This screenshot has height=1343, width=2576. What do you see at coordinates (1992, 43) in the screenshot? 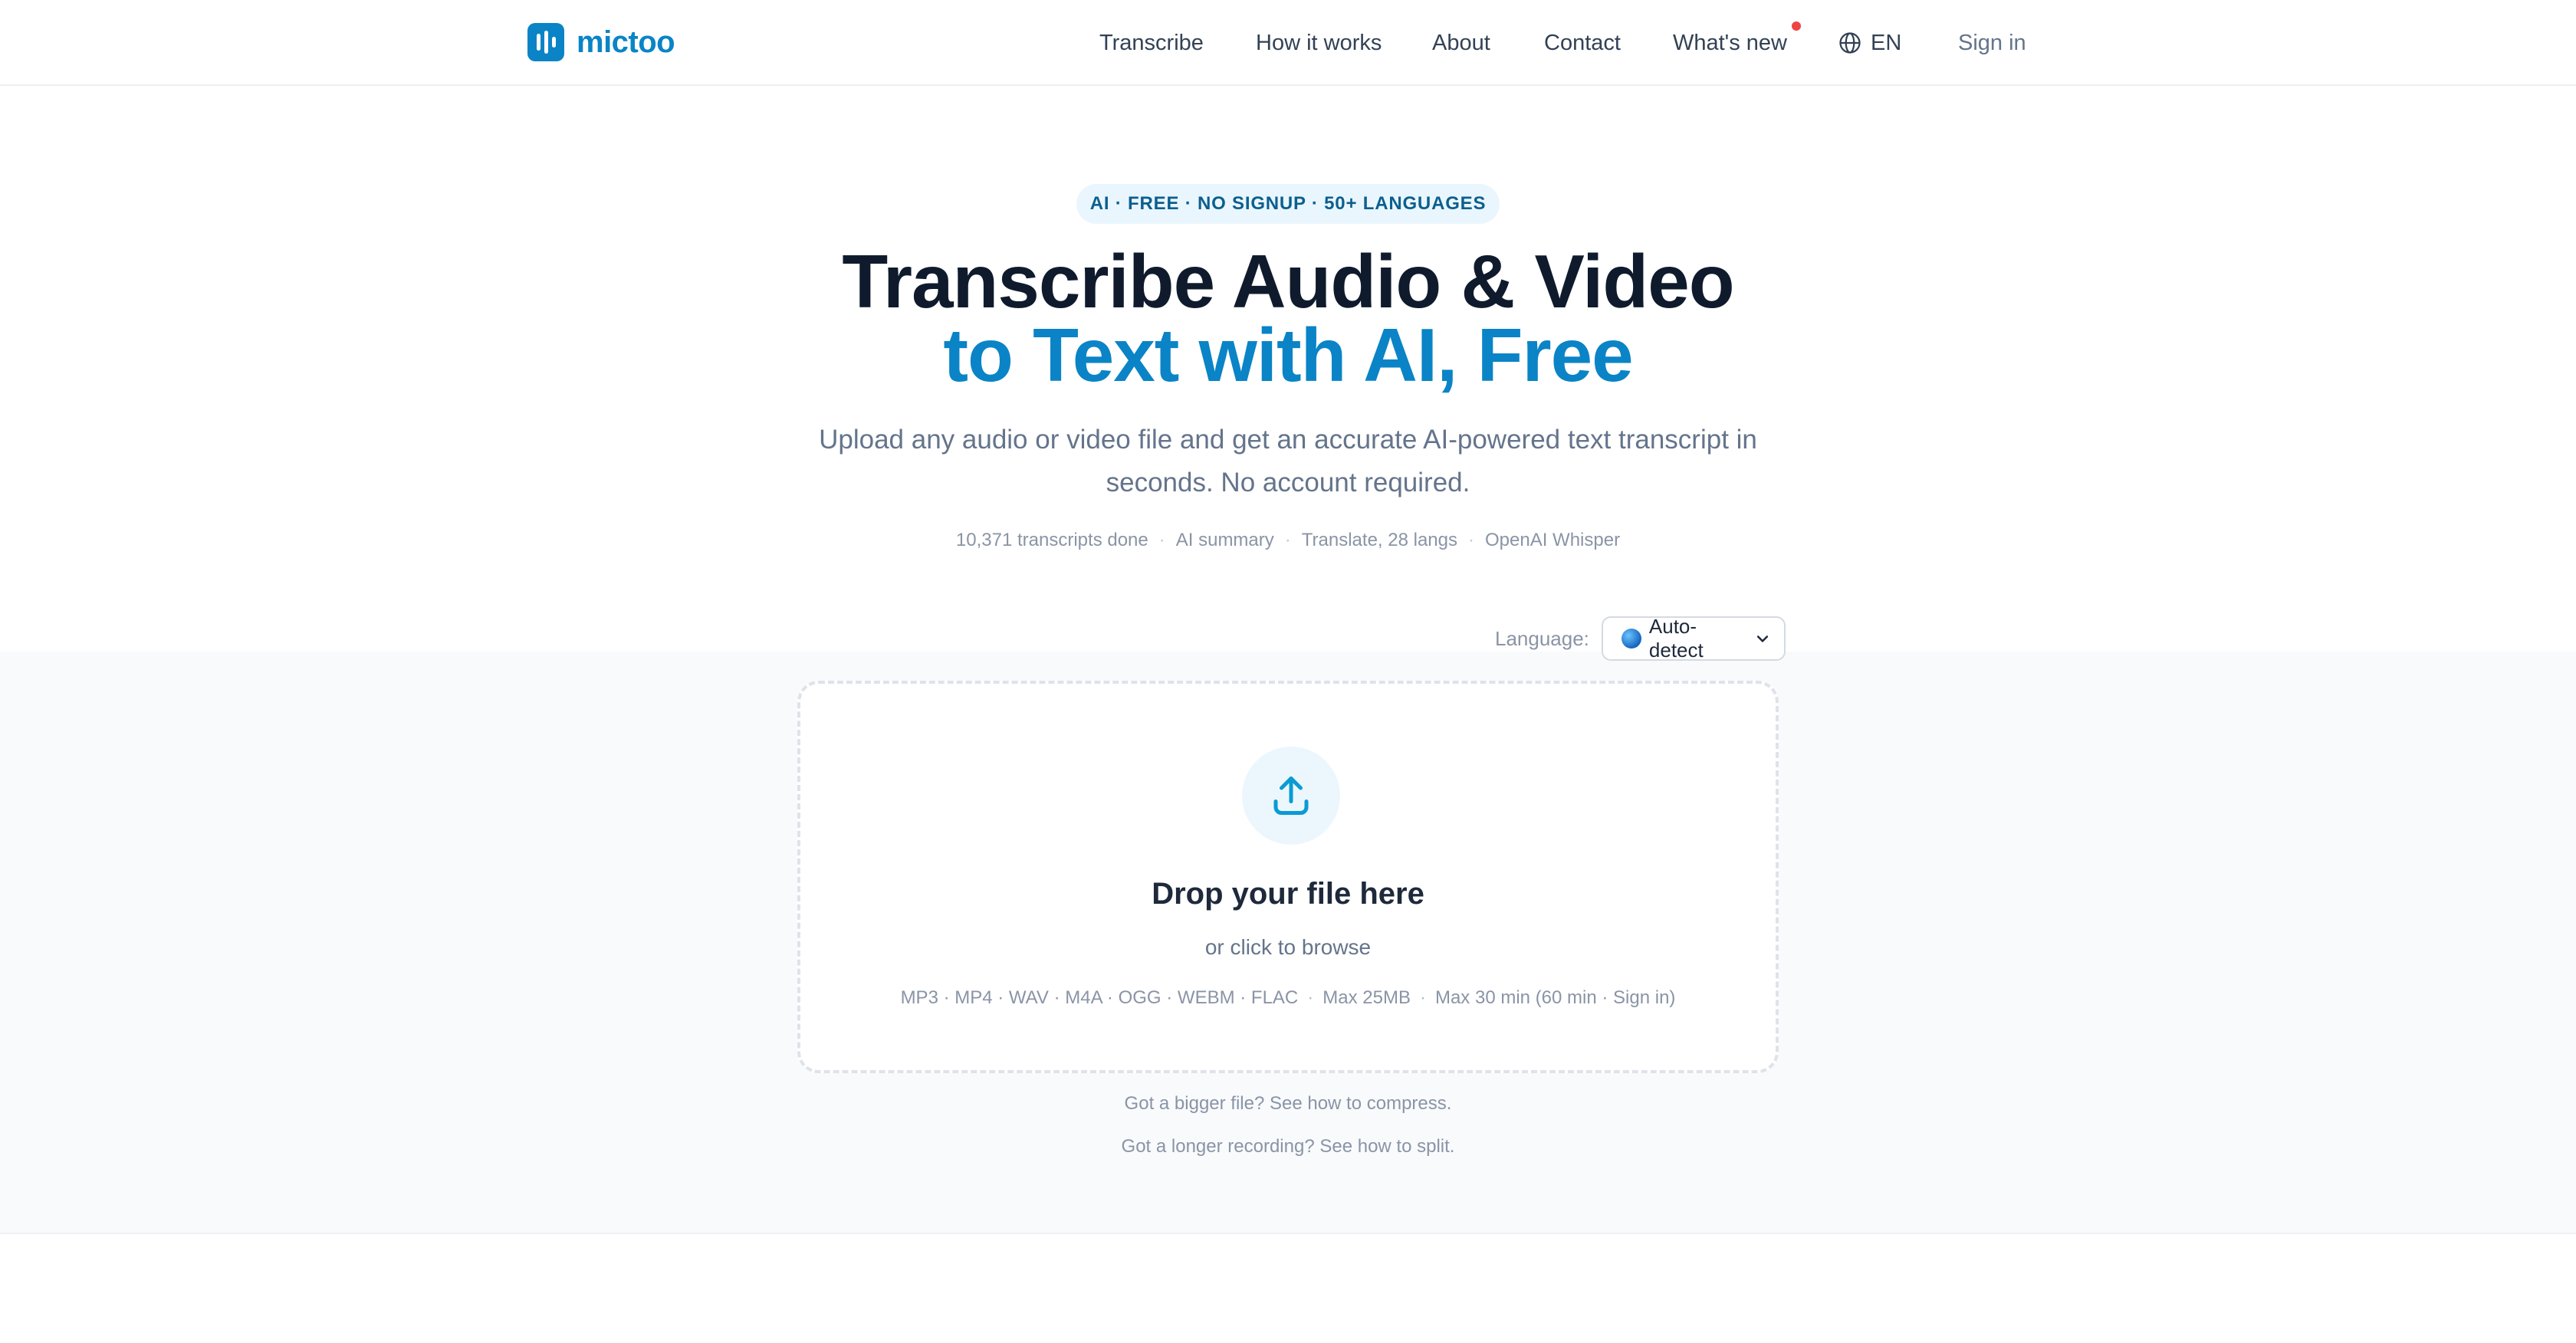
I see `sign-in-link: Sign in` at bounding box center [1992, 43].